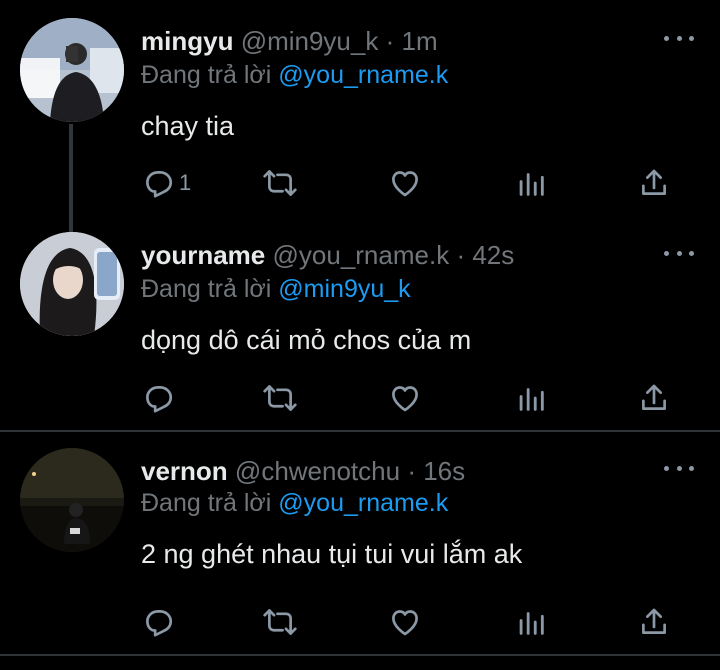 The width and height of the screenshot is (720, 670). What do you see at coordinates (420, 41) in the screenshot?
I see `timestamp: 1m` at bounding box center [420, 41].